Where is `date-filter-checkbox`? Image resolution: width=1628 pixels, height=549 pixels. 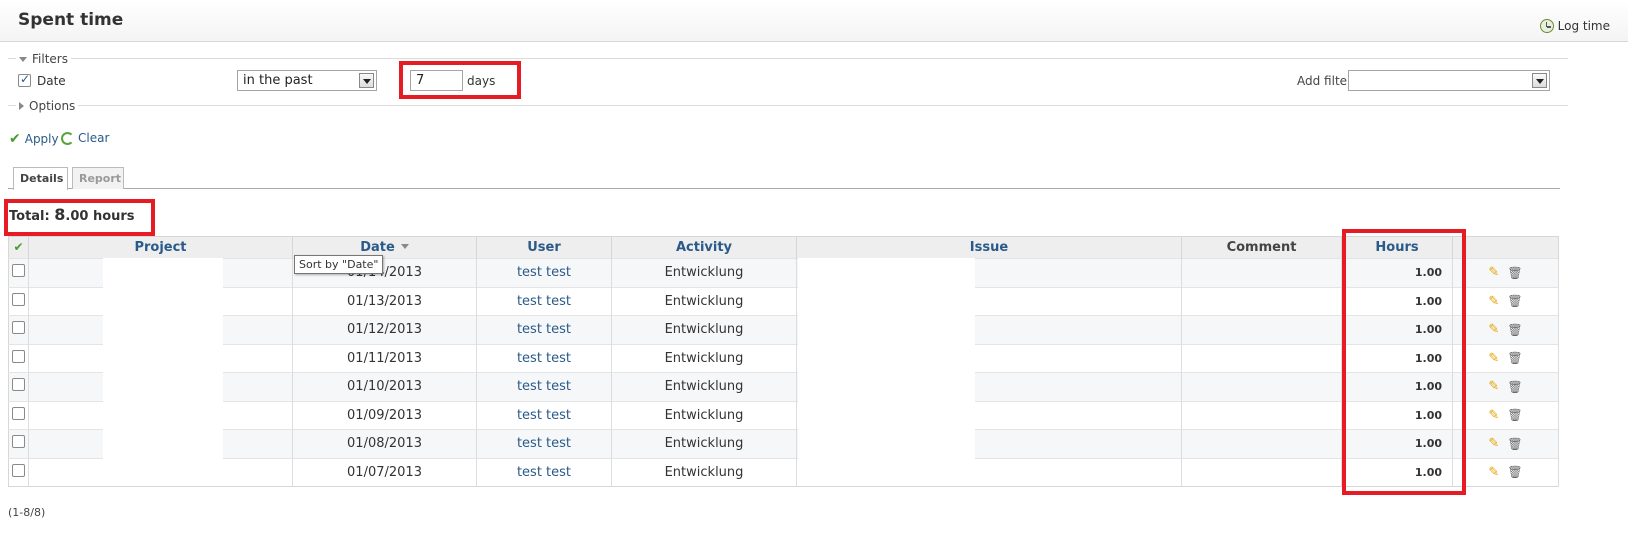
date-filter-checkbox is located at coordinates (24, 79).